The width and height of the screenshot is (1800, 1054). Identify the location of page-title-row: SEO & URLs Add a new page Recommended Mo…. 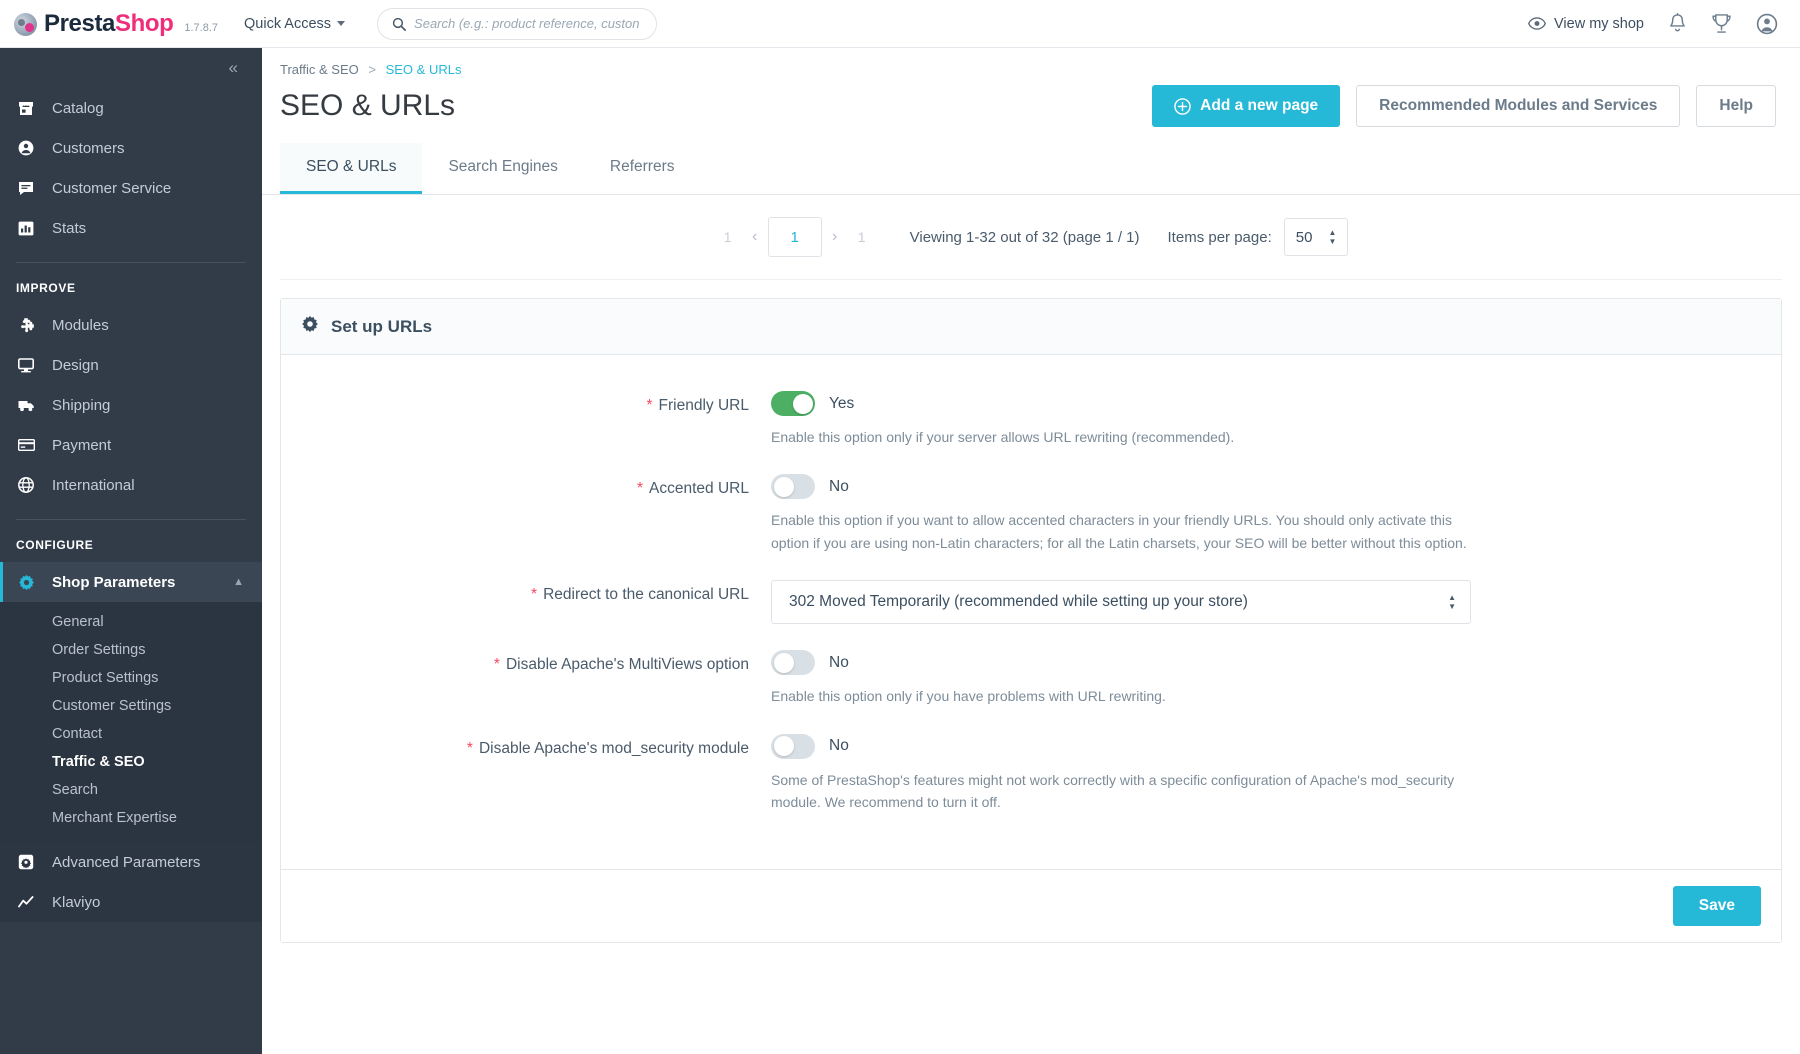
(1028, 114).